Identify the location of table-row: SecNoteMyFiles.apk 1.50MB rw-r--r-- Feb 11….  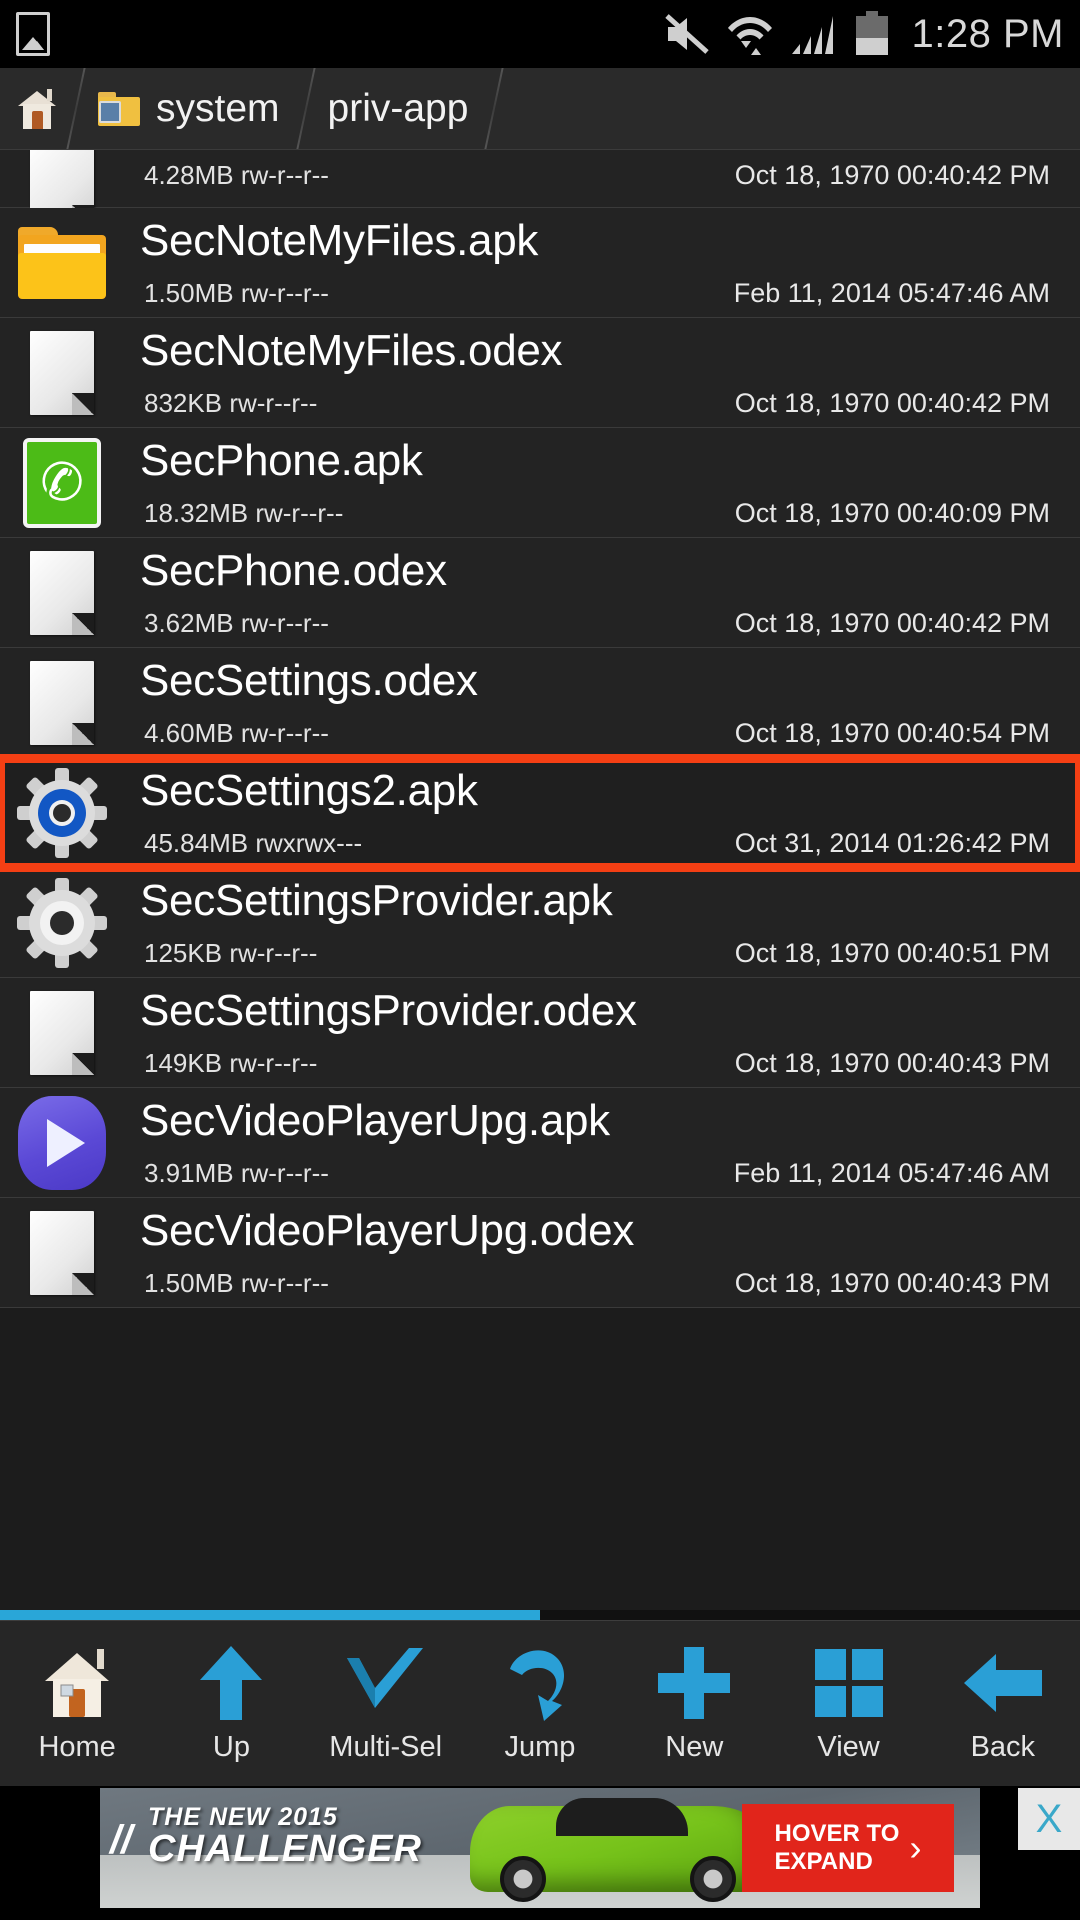
(540, 263).